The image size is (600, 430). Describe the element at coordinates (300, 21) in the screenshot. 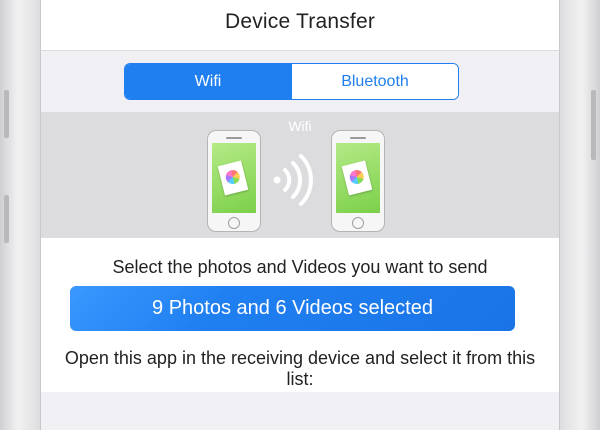

I see `page-title: Device Transfer` at that location.